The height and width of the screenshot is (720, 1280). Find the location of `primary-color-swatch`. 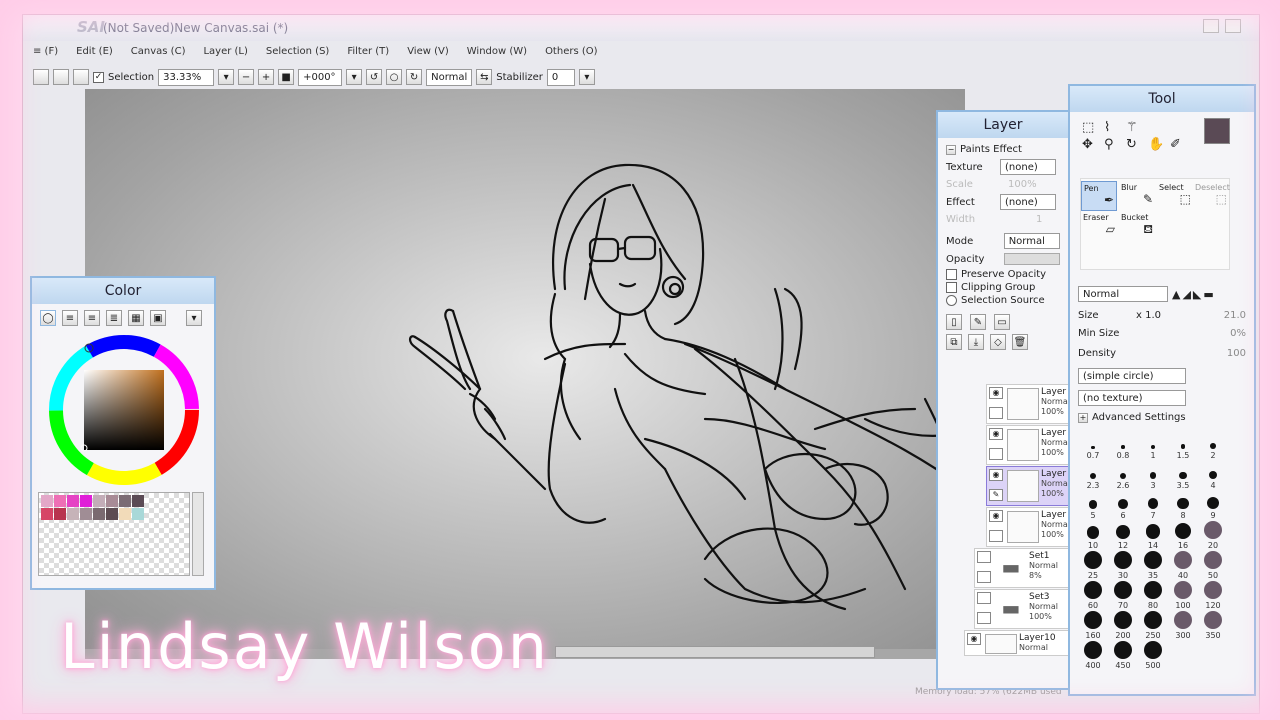

primary-color-swatch is located at coordinates (1217, 131).